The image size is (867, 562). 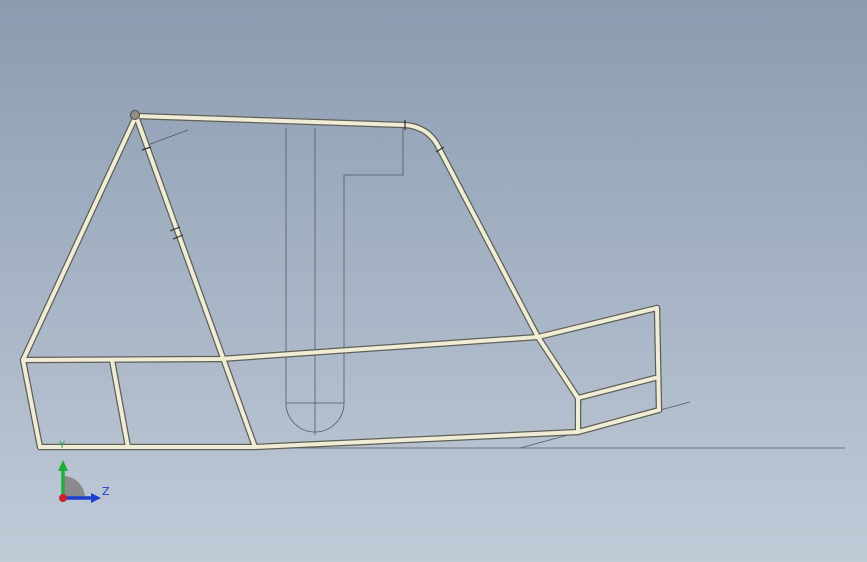 I want to click on sketch-profile, so click(x=344, y=280).